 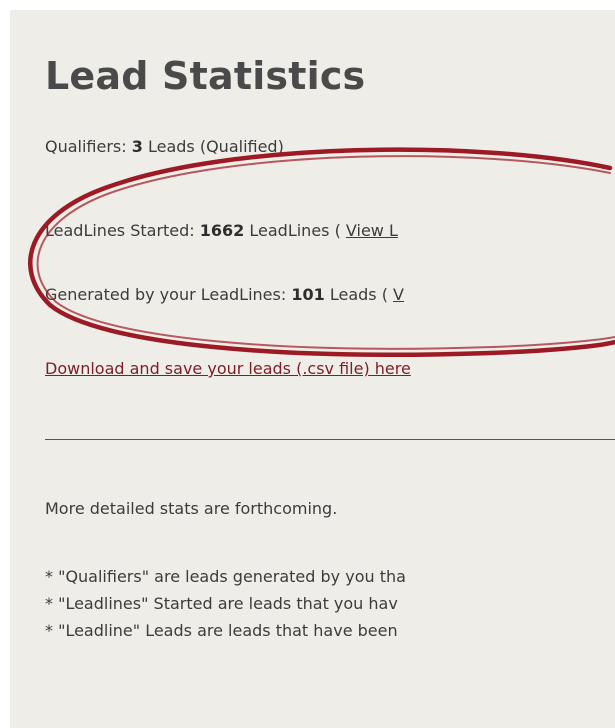 What do you see at coordinates (213, 146) in the screenshot?
I see `qualifiers-suffix: Leads (Qualified)` at bounding box center [213, 146].